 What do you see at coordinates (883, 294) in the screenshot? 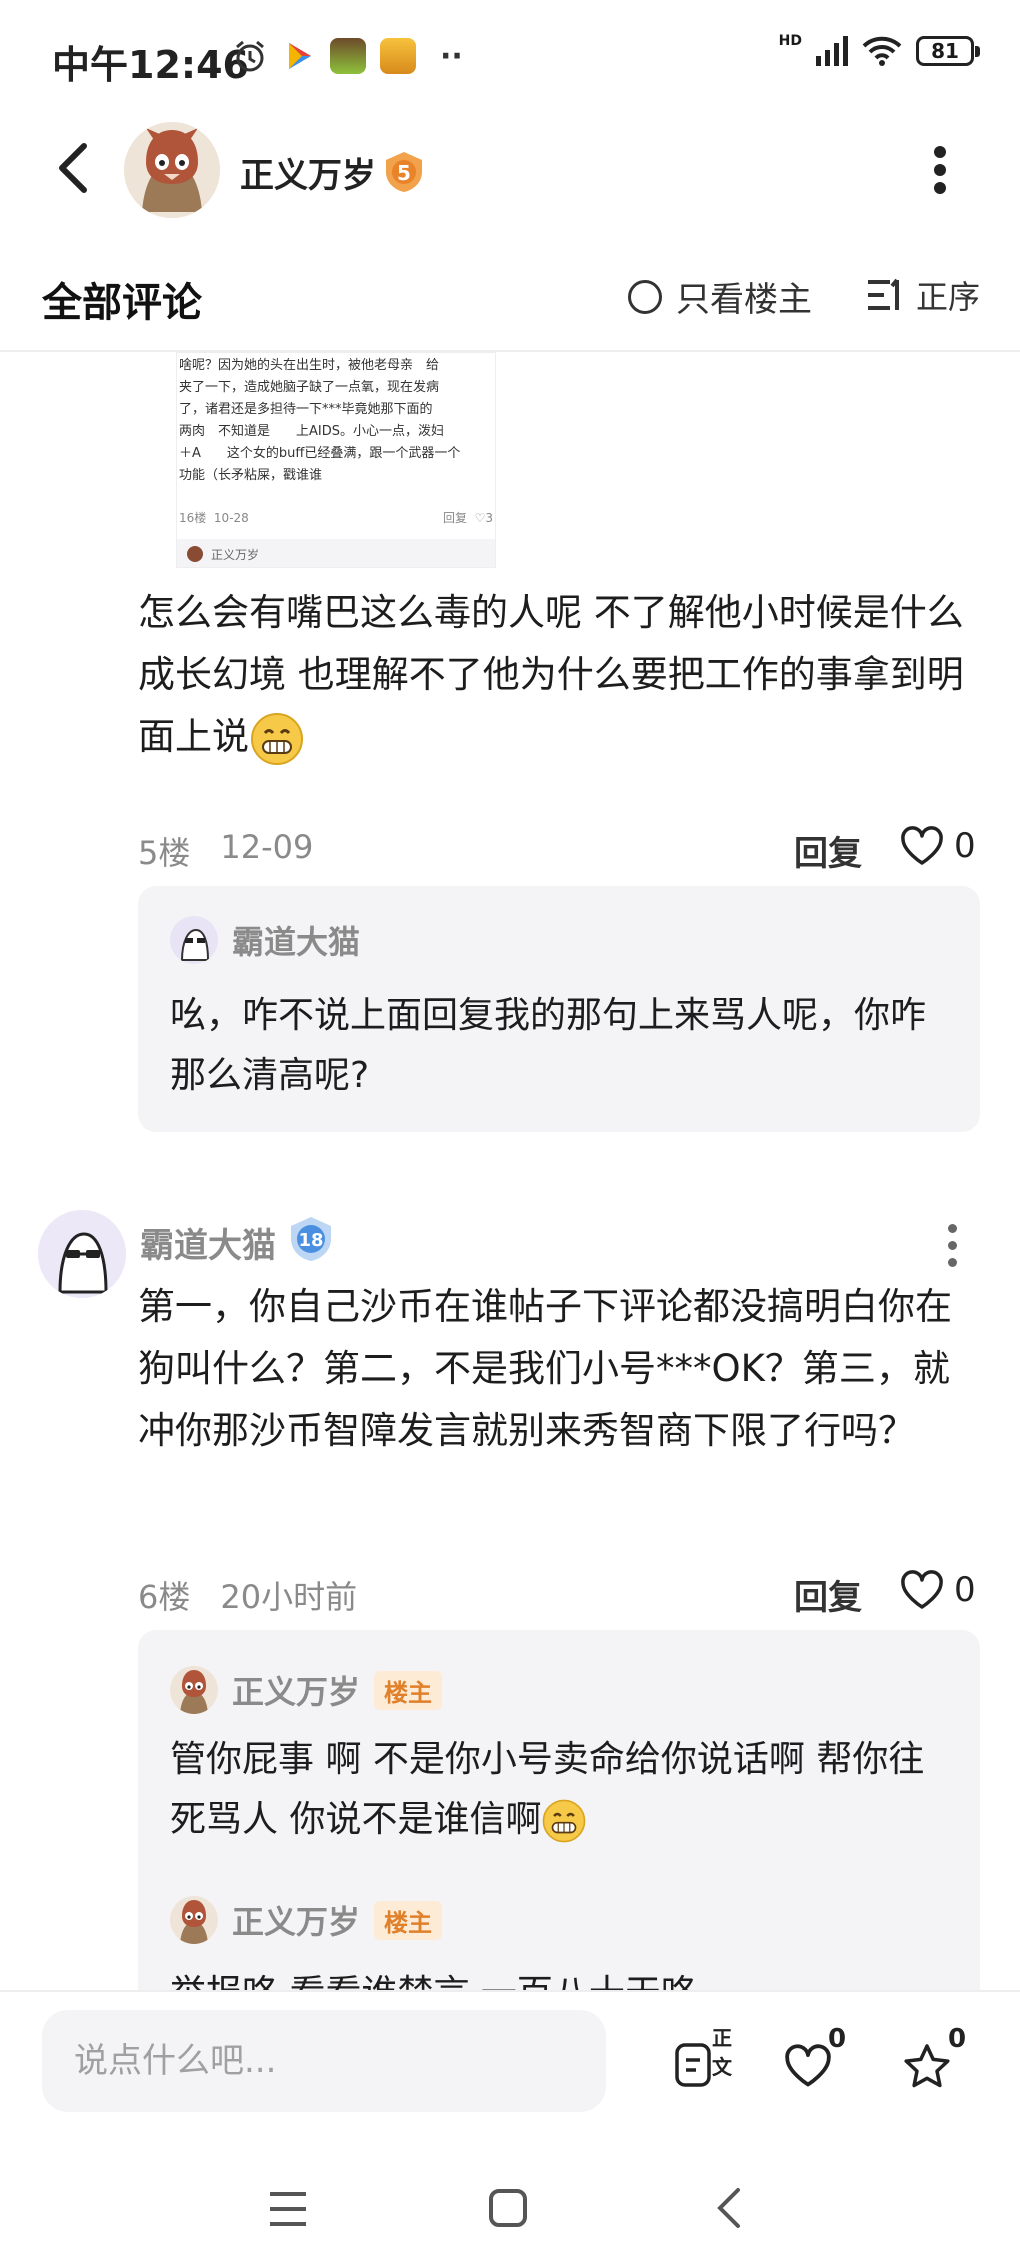
I see `sort-icon` at bounding box center [883, 294].